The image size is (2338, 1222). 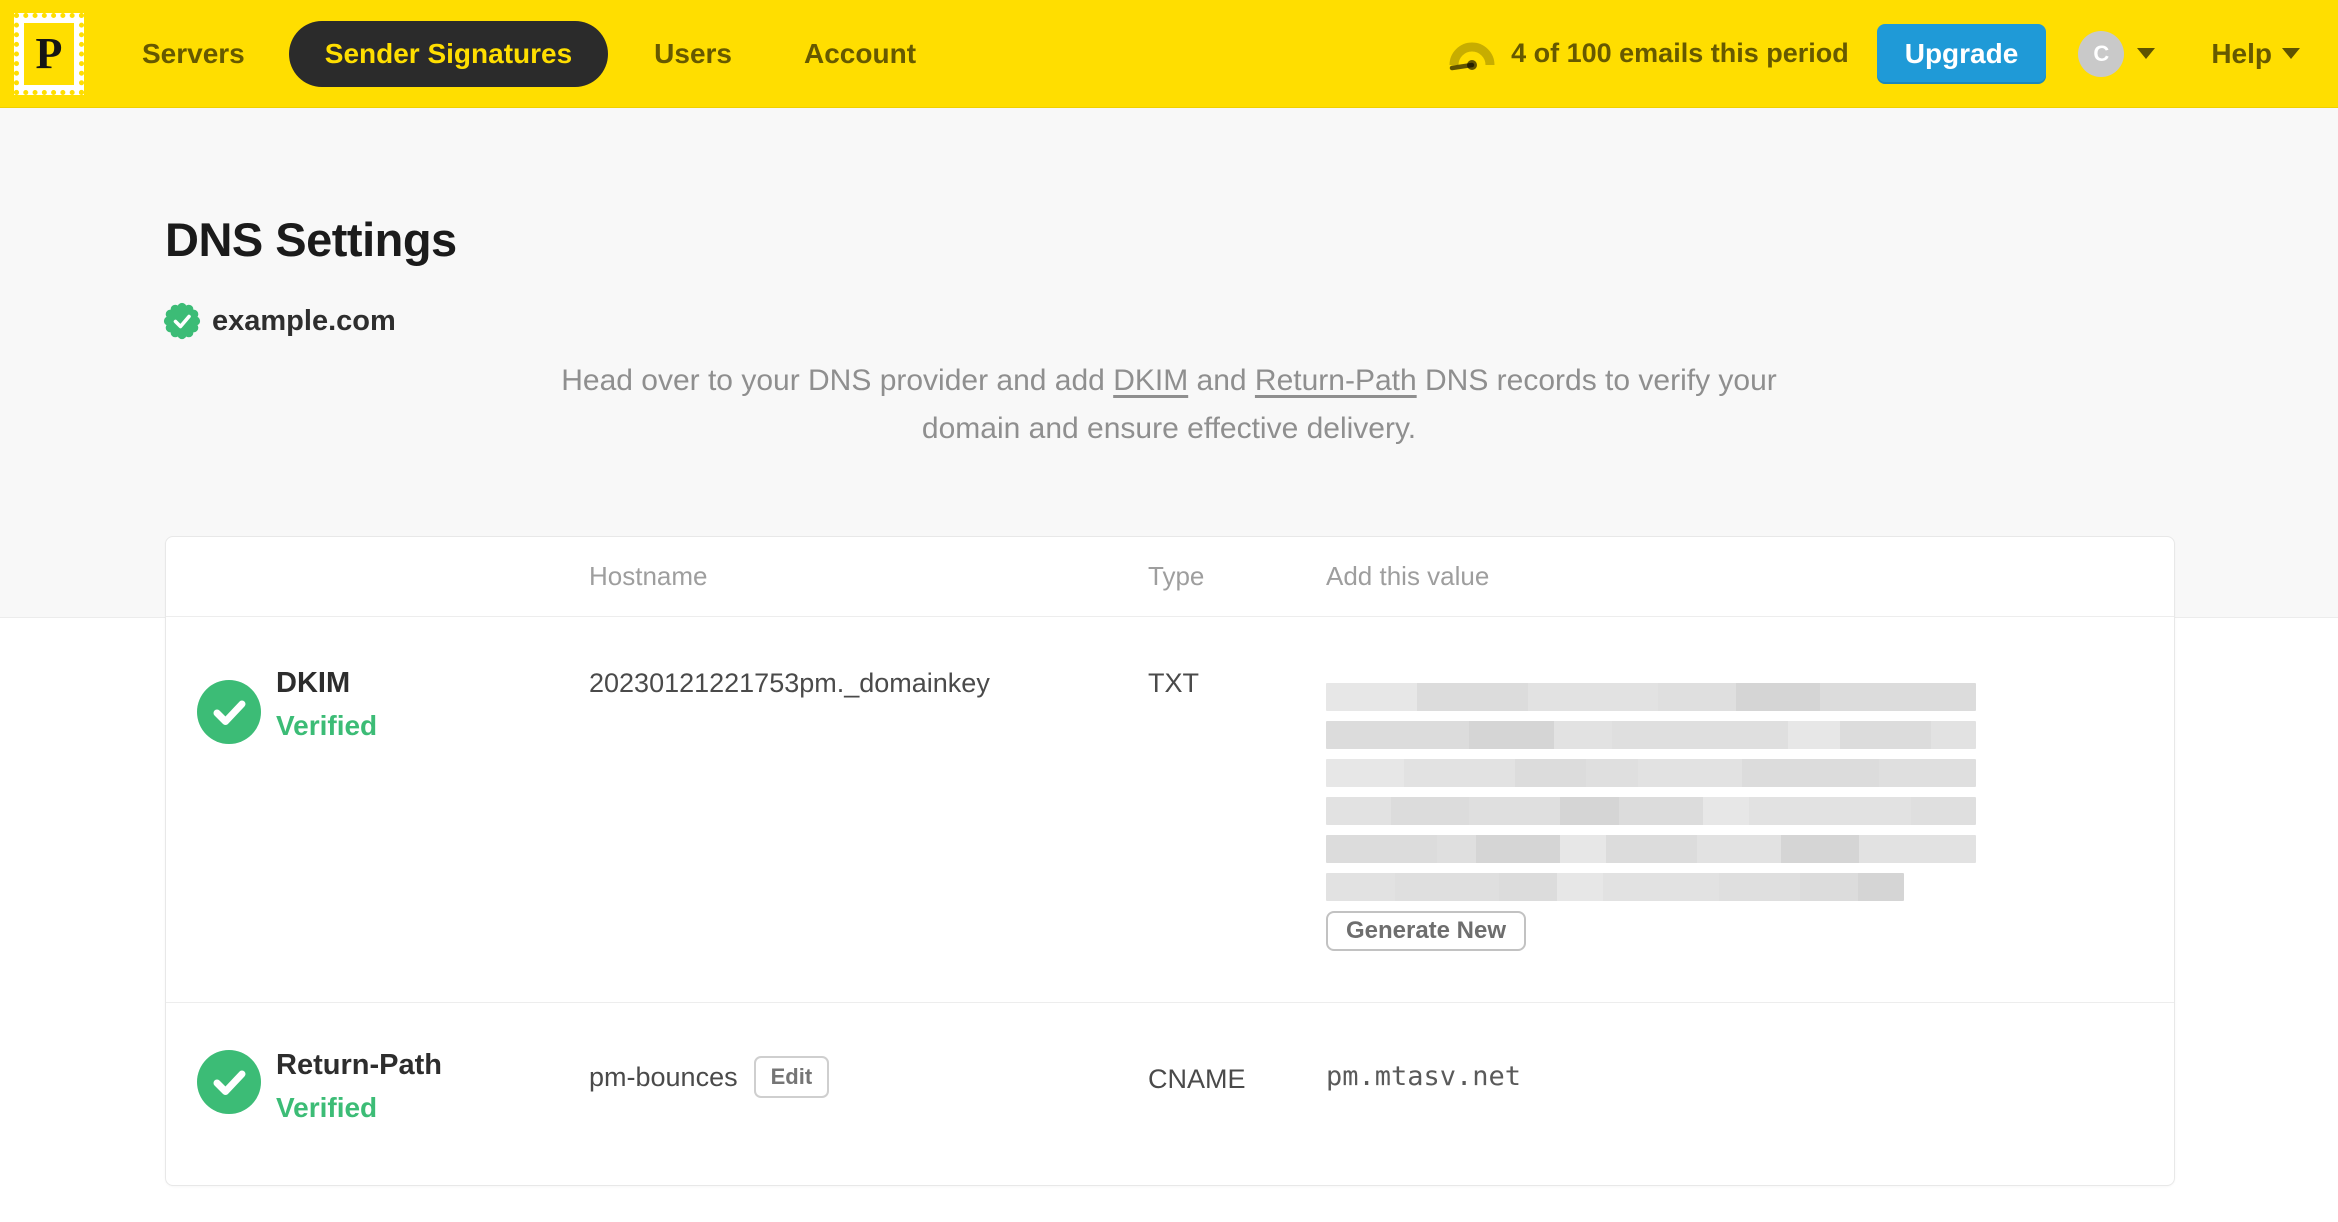 What do you see at coordinates (182, 321) in the screenshot?
I see `verified-seal-icon` at bounding box center [182, 321].